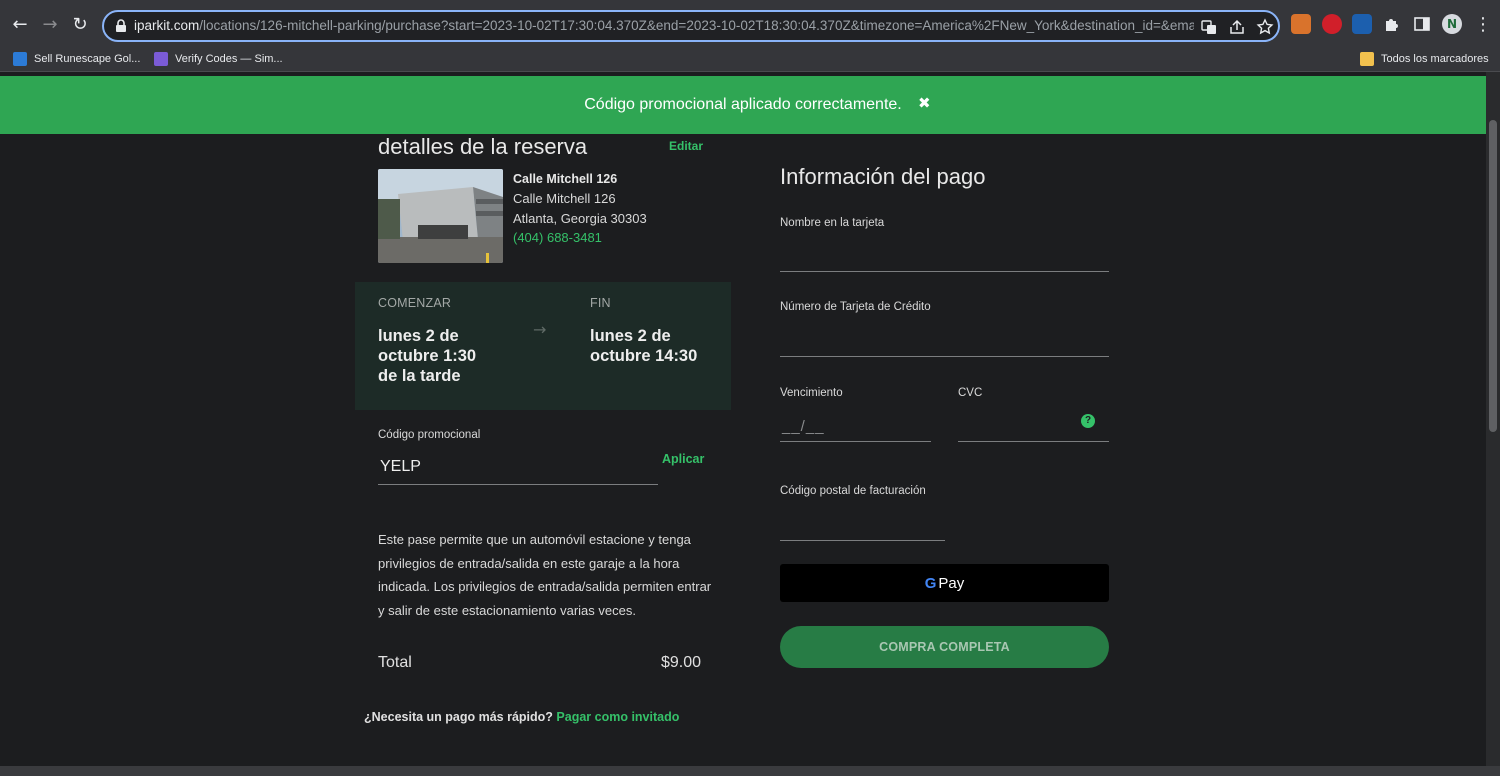 This screenshot has height=776, width=1500. I want to click on address-city: Atlanta, Georgia 30303, so click(580, 218).